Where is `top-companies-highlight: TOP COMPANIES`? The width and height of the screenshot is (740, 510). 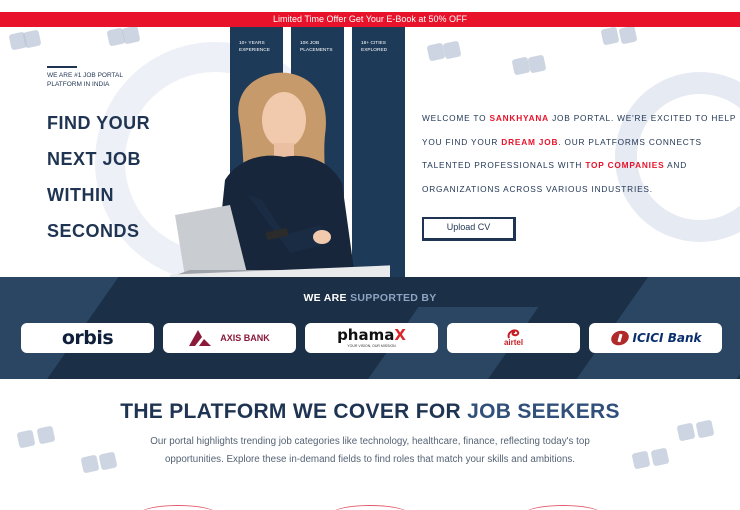 top-companies-highlight: TOP COMPANIES is located at coordinates (625, 165).